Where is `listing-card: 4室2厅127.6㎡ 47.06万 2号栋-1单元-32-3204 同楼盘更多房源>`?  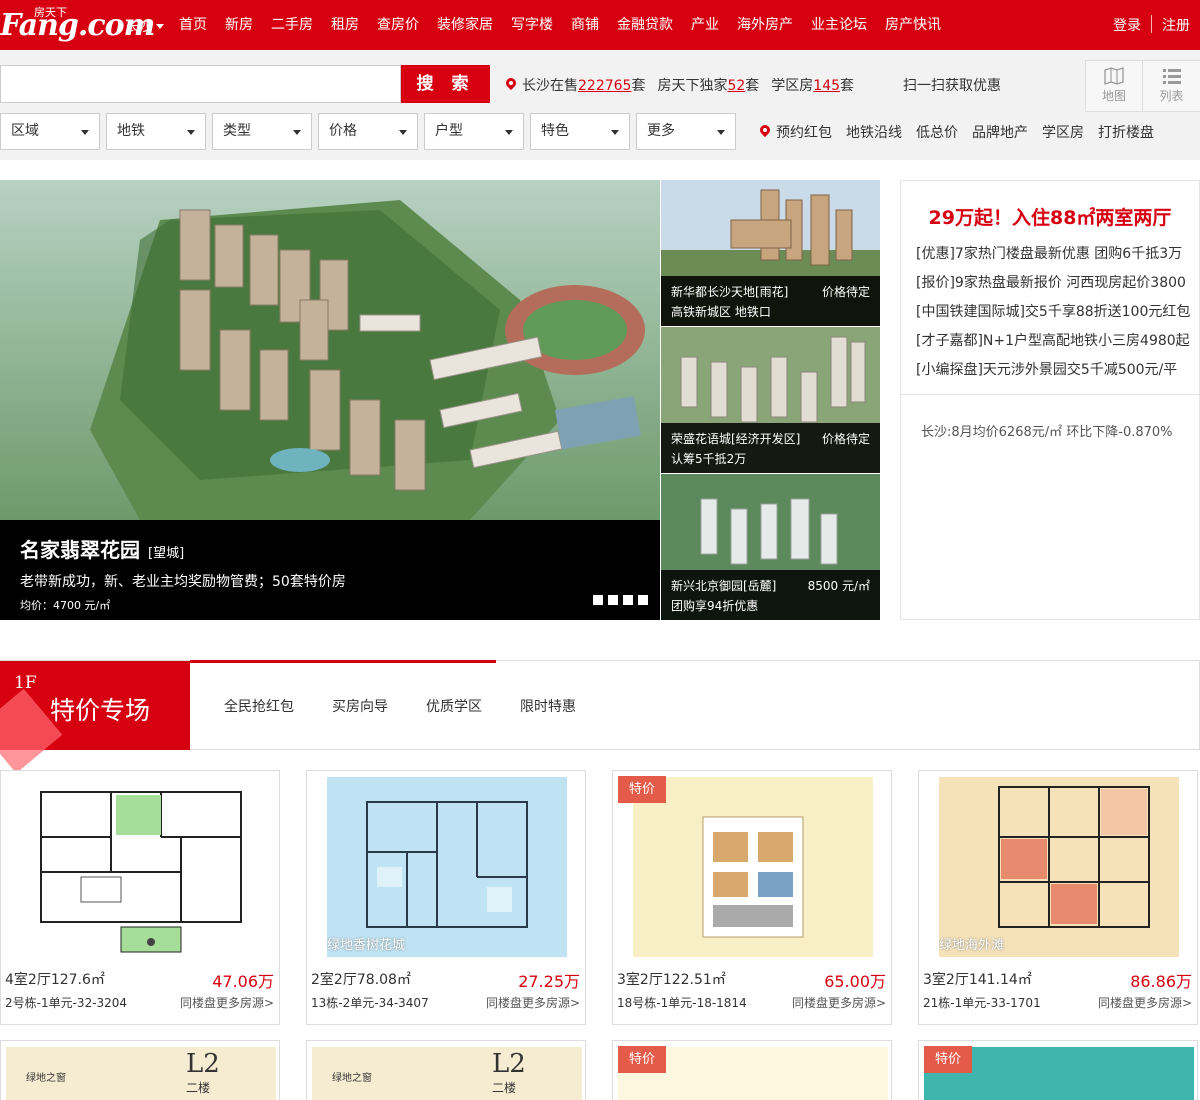
listing-card: 4室2厅127.6㎡ 47.06万 2号栋-1单元-32-3204 同楼盘更多房源> is located at coordinates (140, 897).